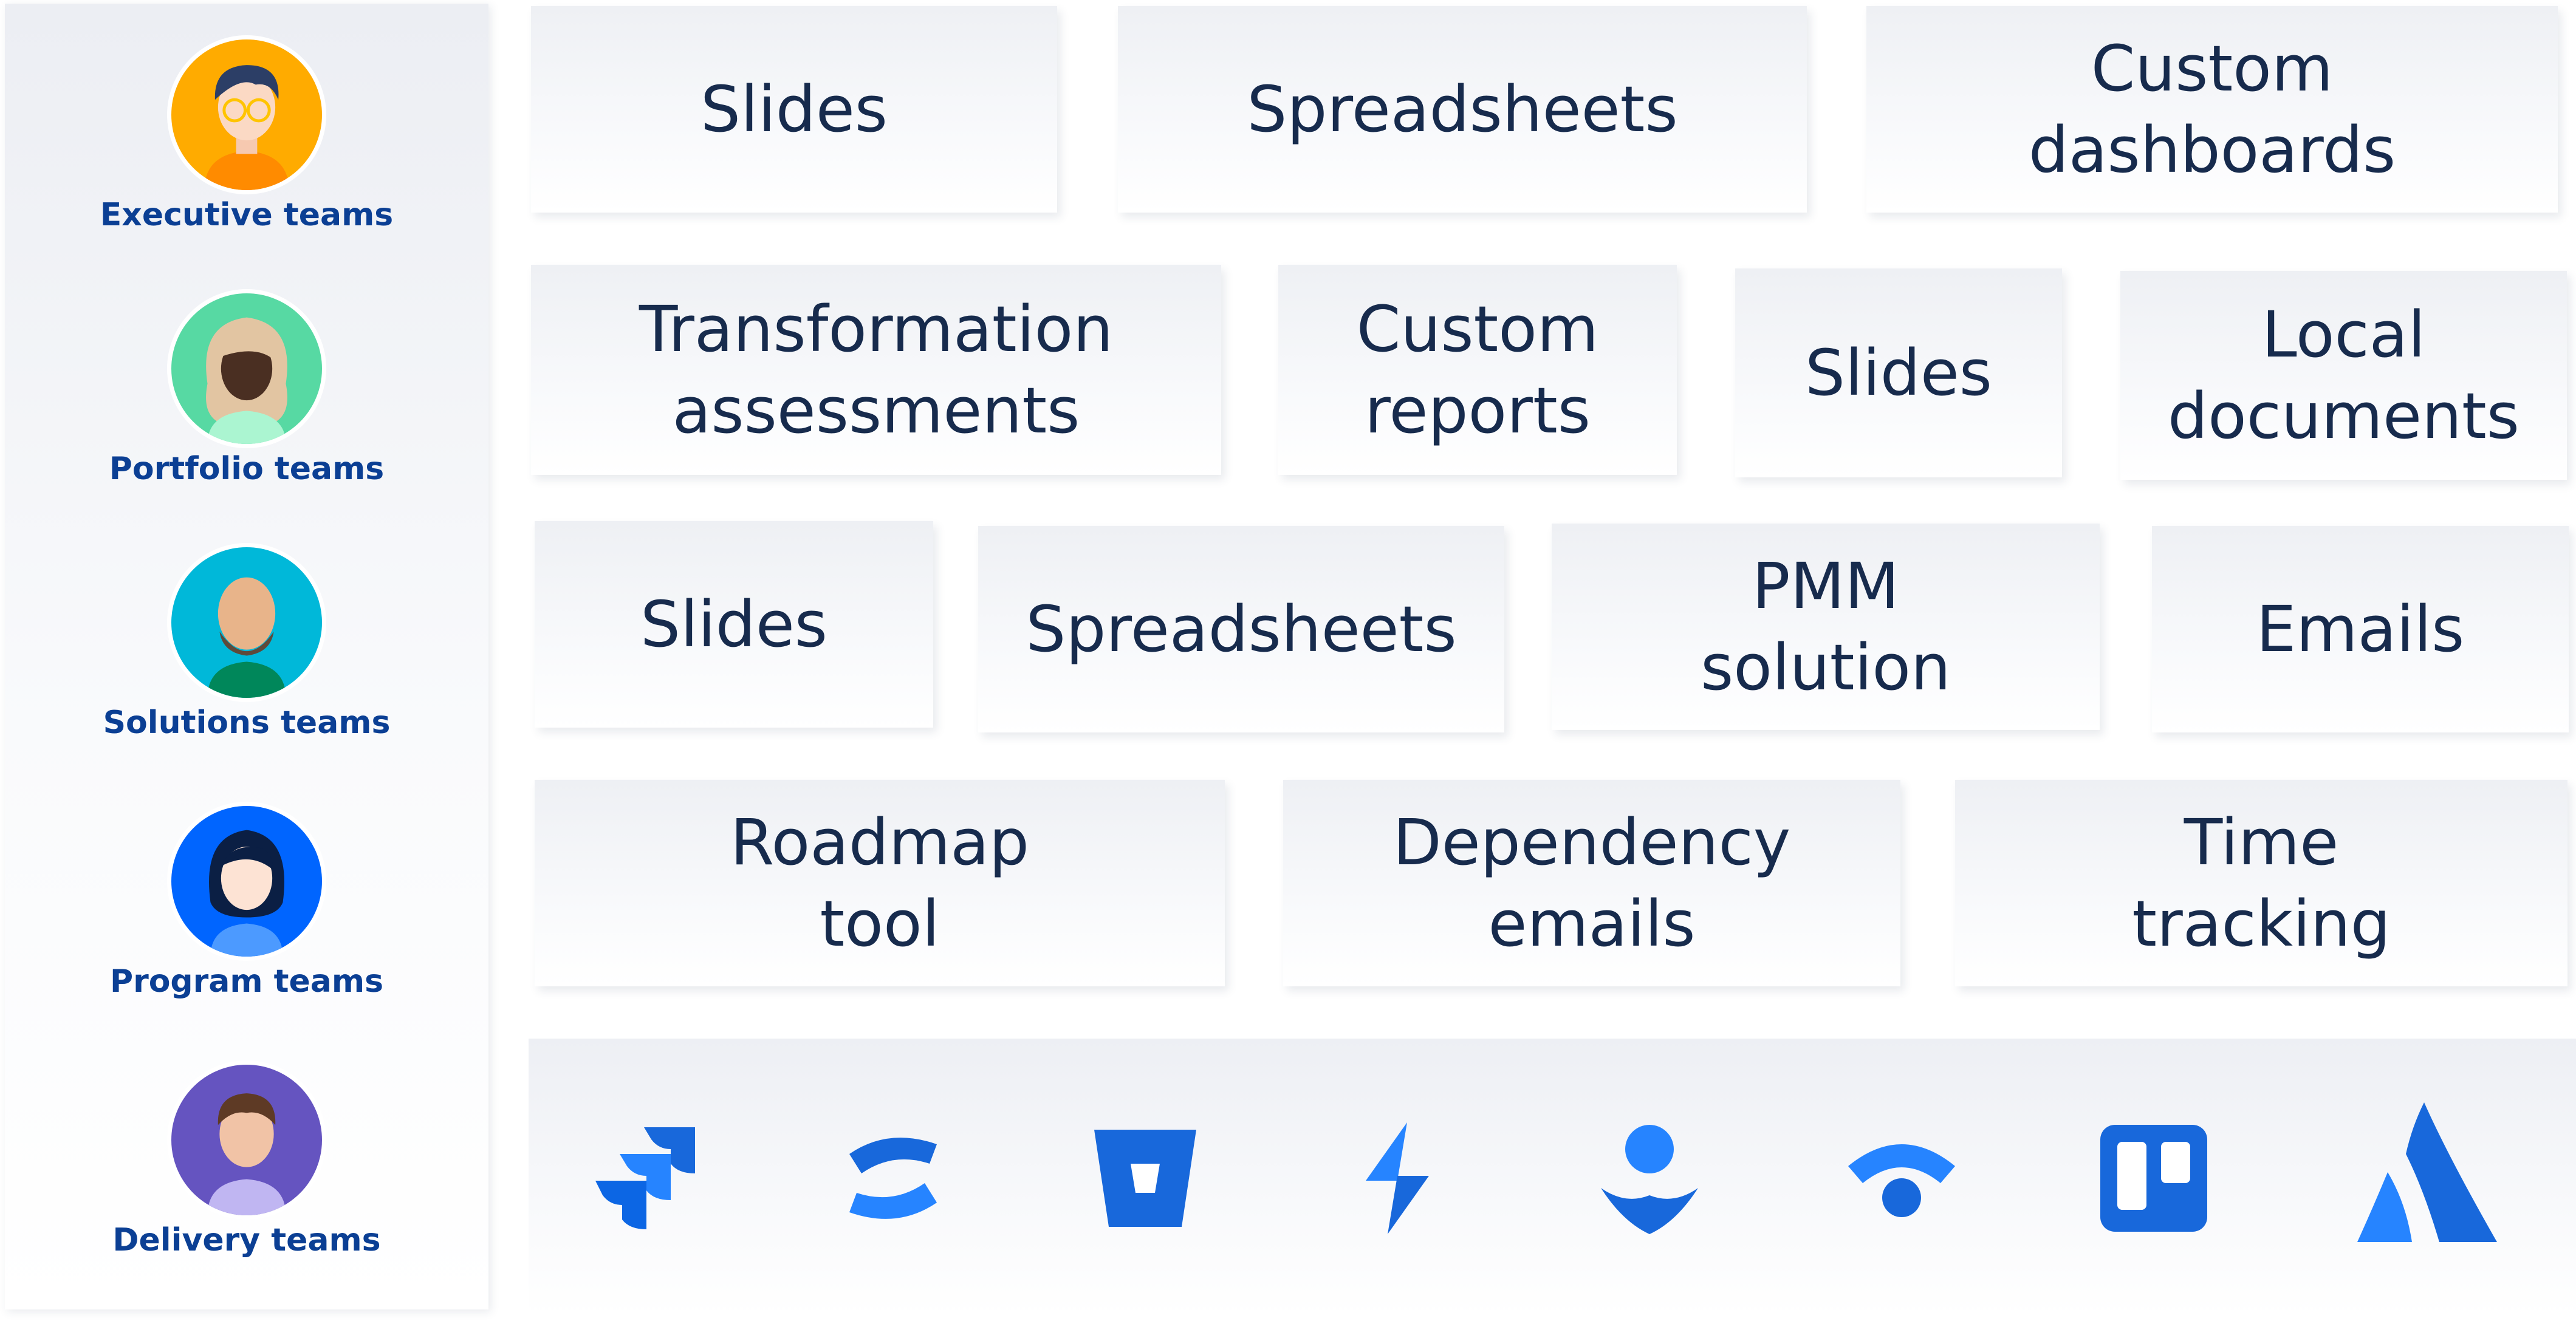  I want to click on atlassian-icon, so click(2427, 1172).